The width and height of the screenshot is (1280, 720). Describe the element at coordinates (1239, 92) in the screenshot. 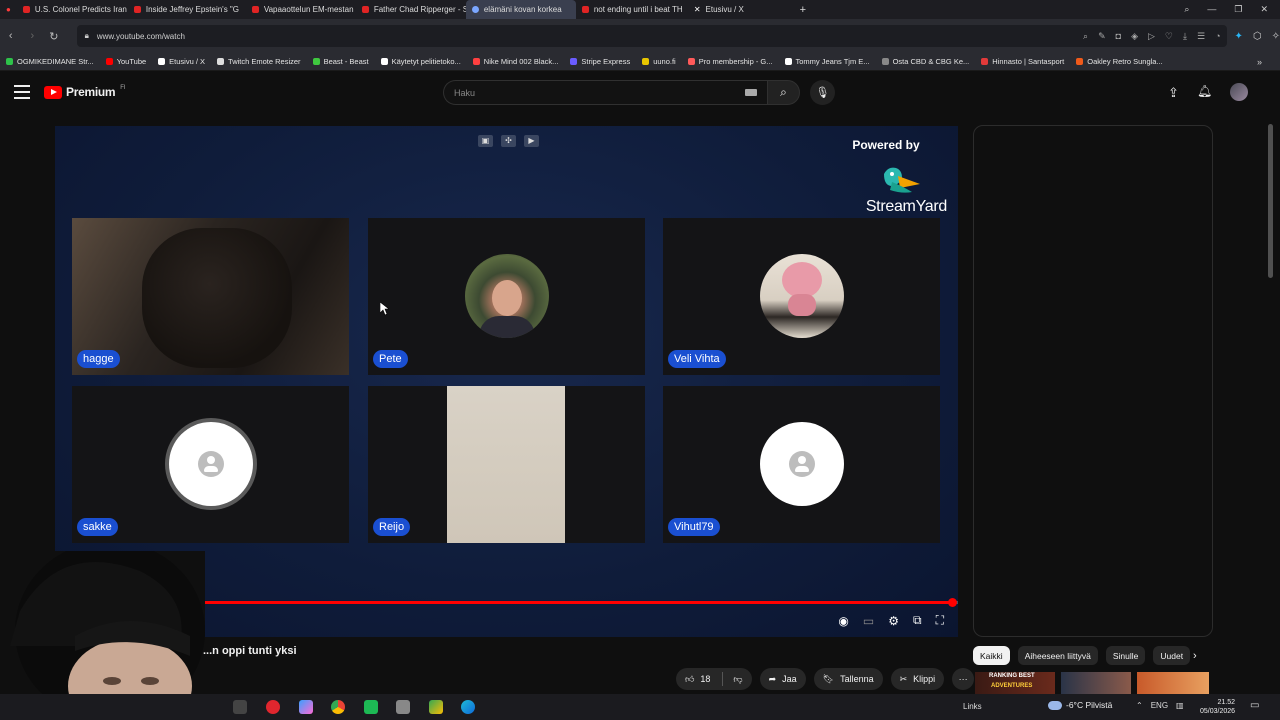

I see `account-avatar` at that location.